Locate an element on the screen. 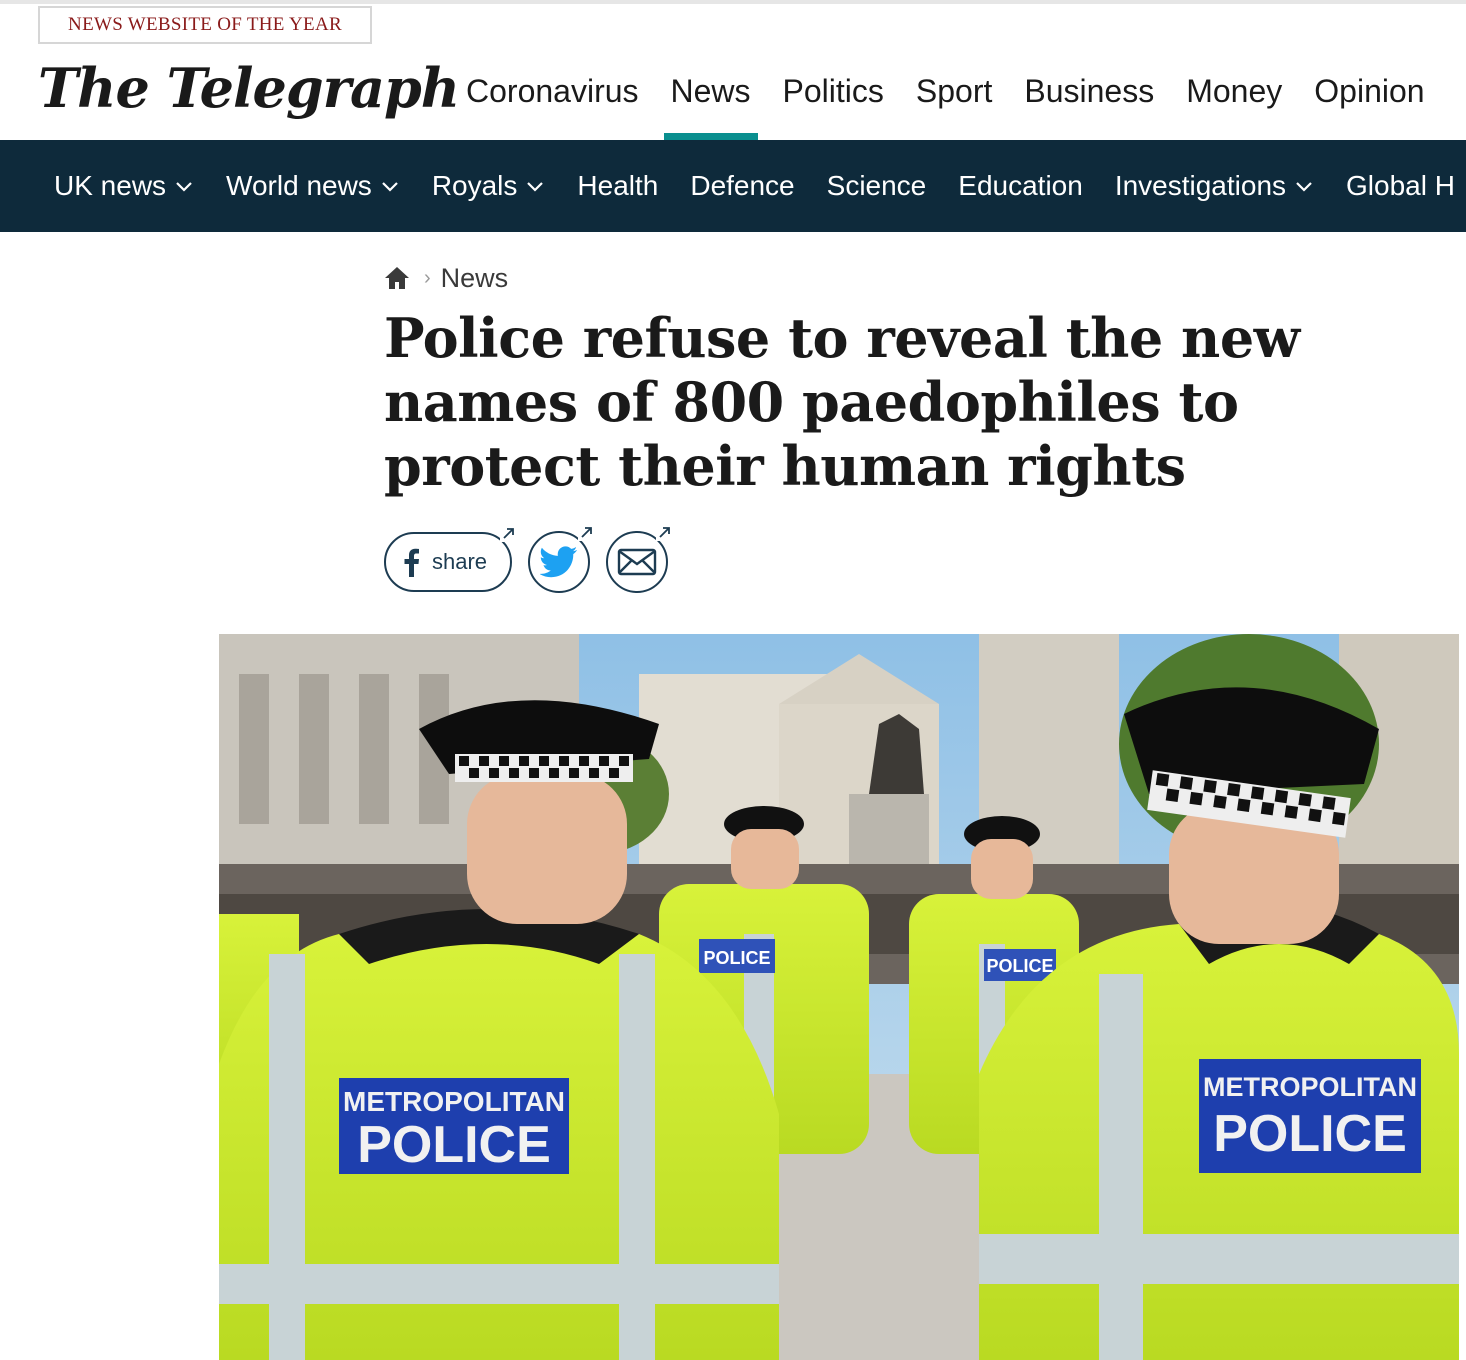 The image size is (1466, 1360). breadcrumb: › News is located at coordinates (446, 278).